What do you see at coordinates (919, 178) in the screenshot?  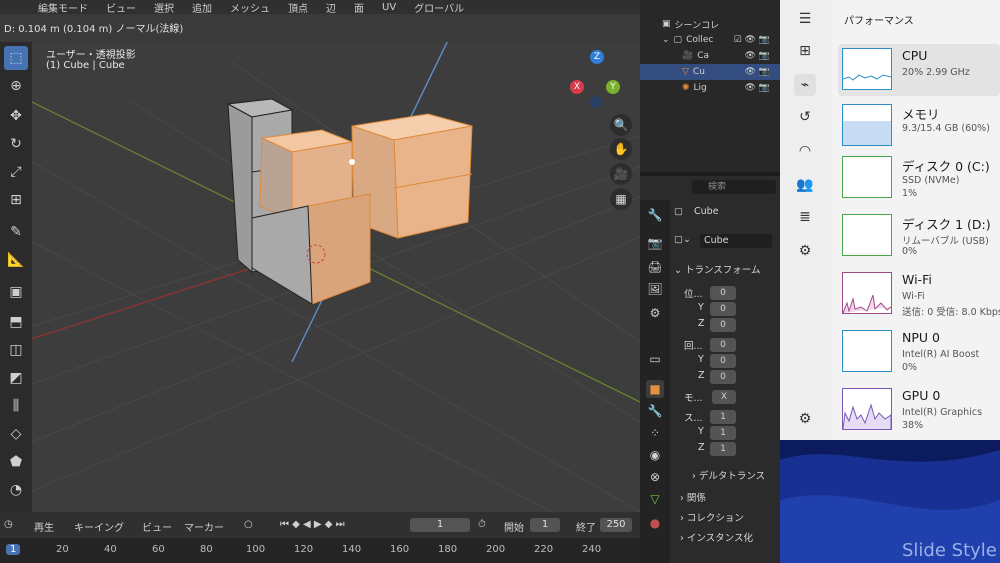 I see `perf-disk0: ディスク 0 (C:) SSD (NVMe) 1%` at bounding box center [919, 178].